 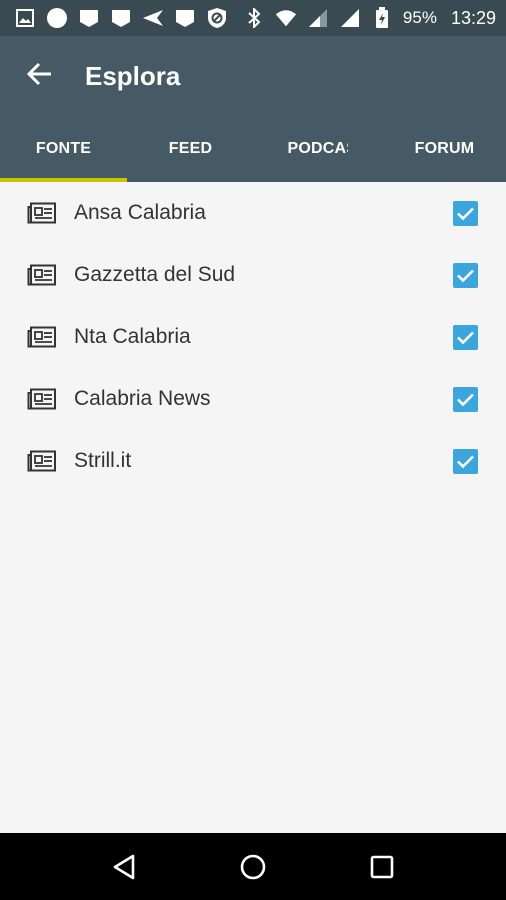 I want to click on home-circle-icon, so click(x=253, y=866).